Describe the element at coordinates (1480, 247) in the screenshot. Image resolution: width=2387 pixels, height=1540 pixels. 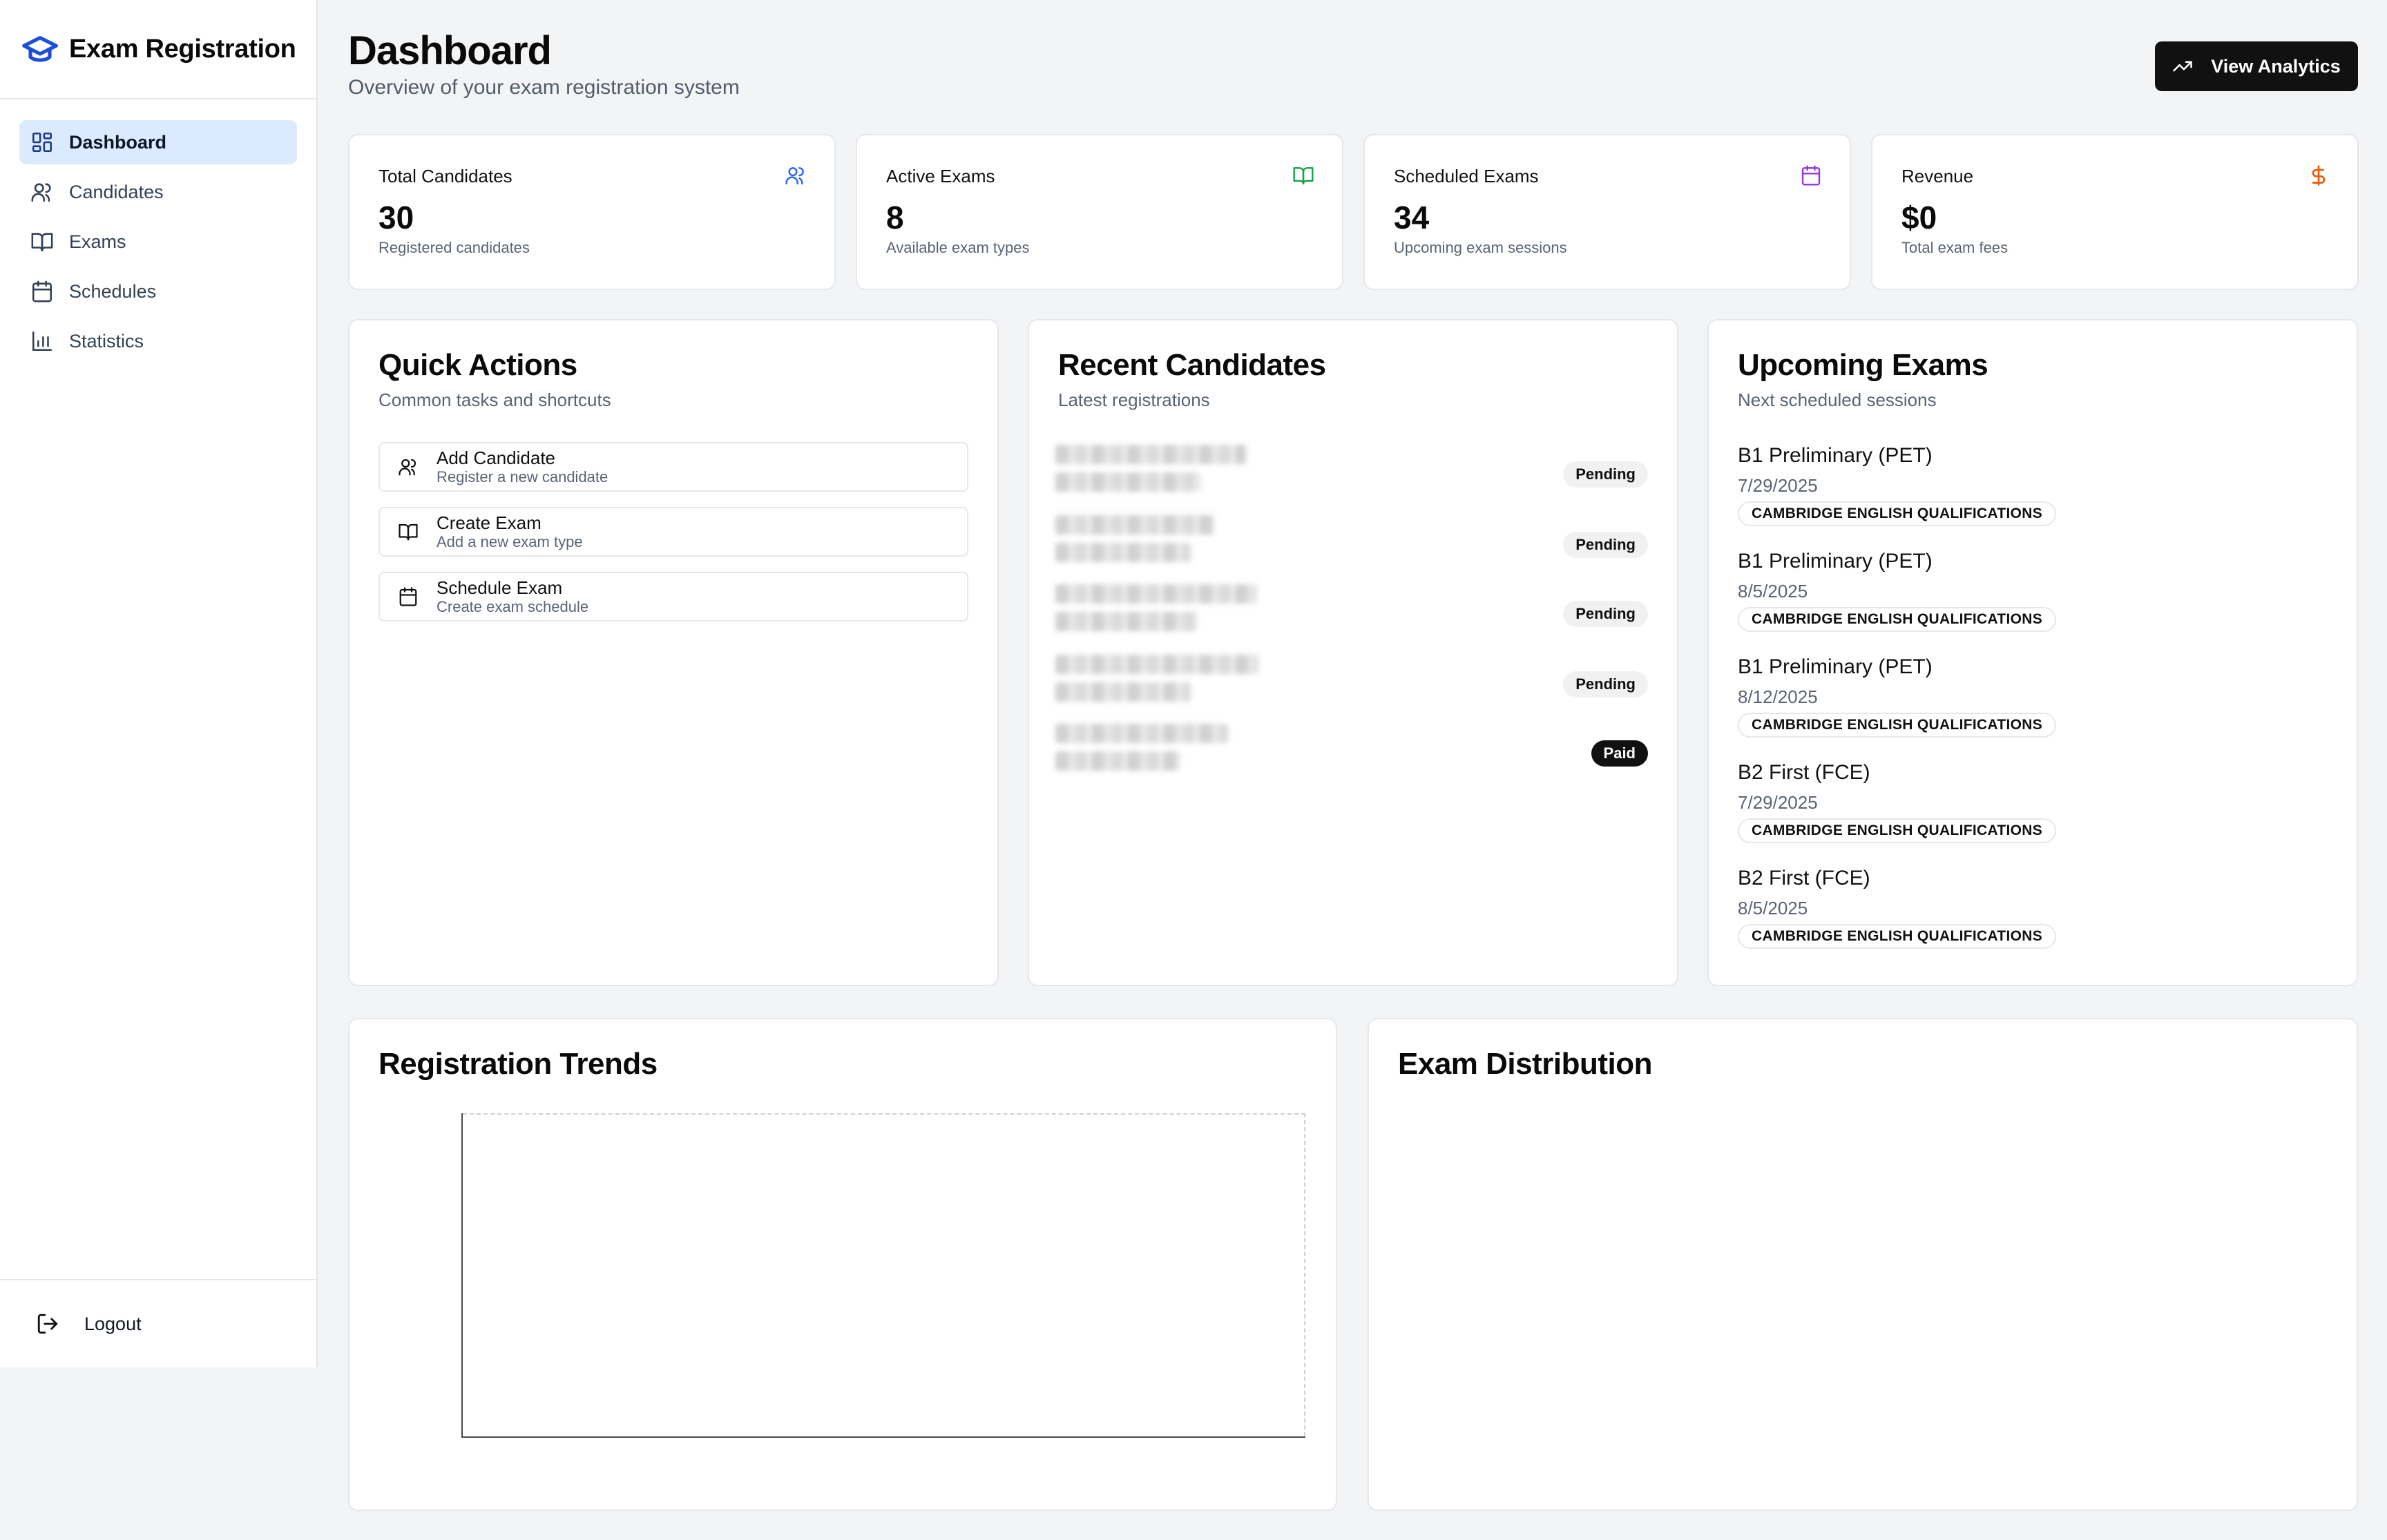
I see `stat-description: Upcoming exam sessions` at that location.